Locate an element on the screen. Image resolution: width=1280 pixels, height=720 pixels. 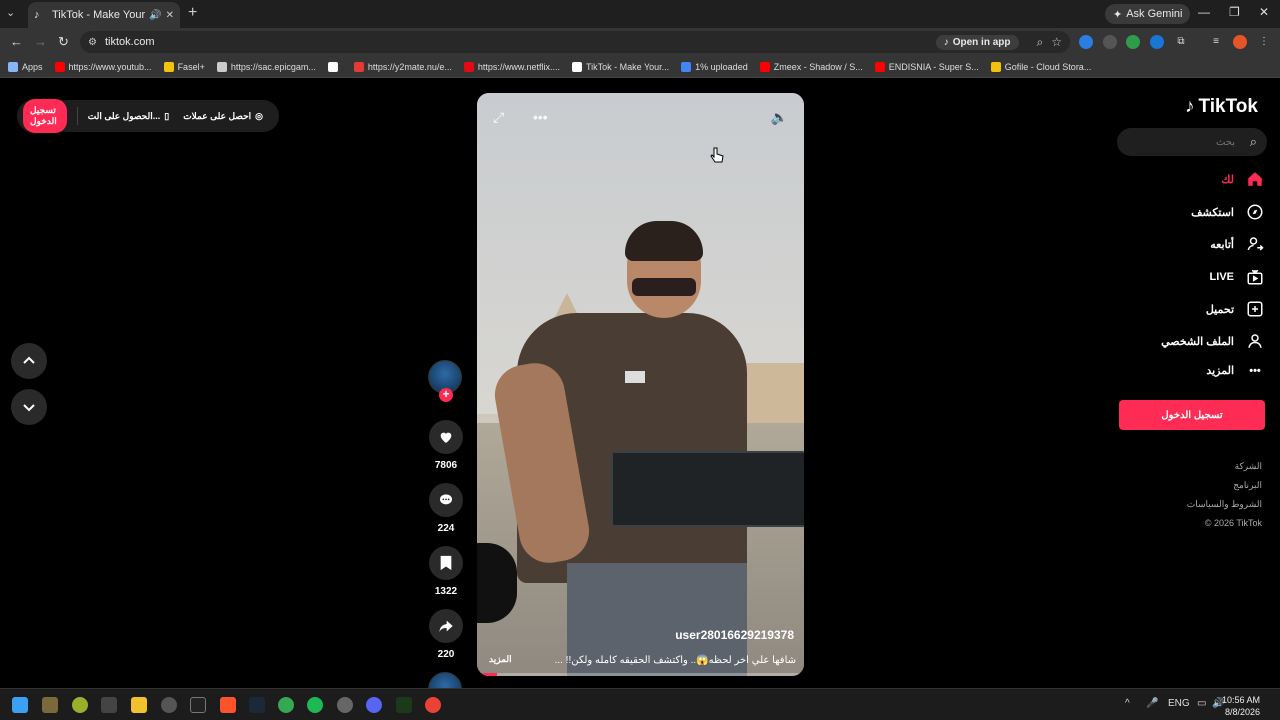
chrome-active-icon is located at coordinates (433, 705).